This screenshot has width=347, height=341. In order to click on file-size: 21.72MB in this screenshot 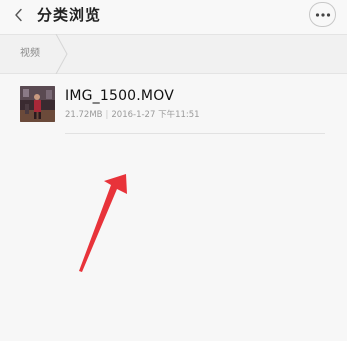, I will do `click(84, 115)`.